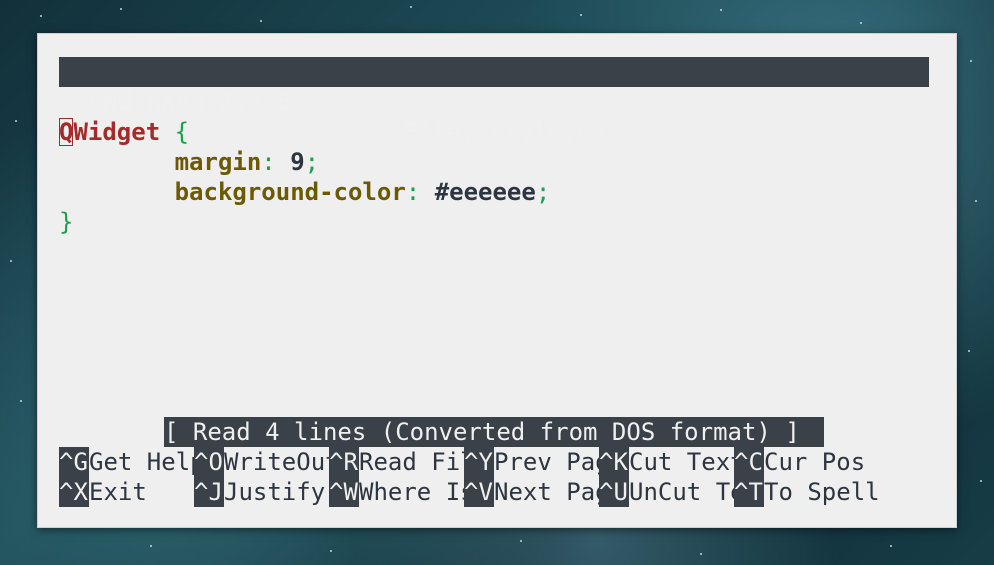  What do you see at coordinates (190, 102) in the screenshot?
I see `program-version: GNU nano 2.2.6` at bounding box center [190, 102].